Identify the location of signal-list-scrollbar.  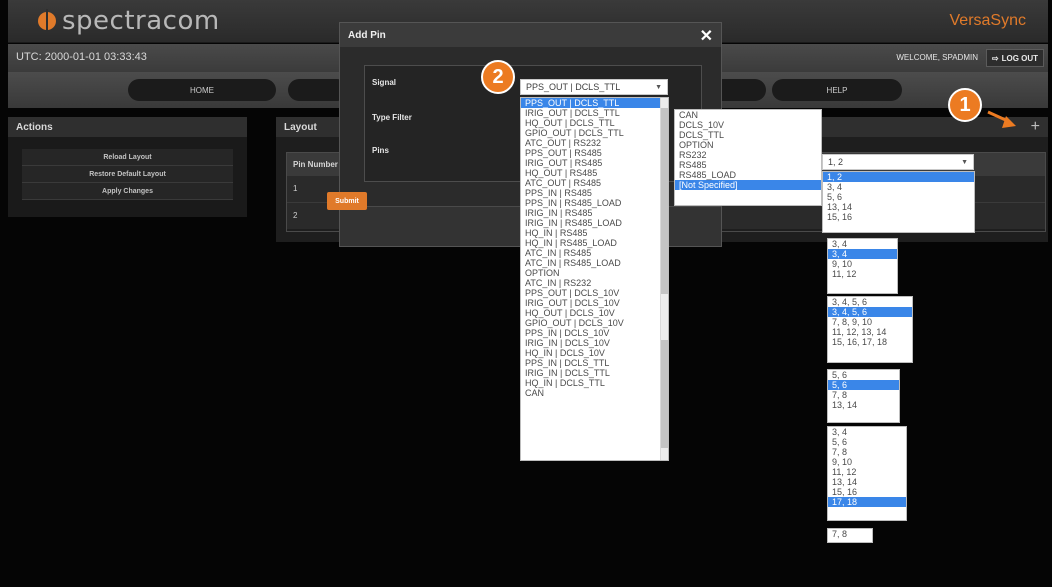
(664, 279).